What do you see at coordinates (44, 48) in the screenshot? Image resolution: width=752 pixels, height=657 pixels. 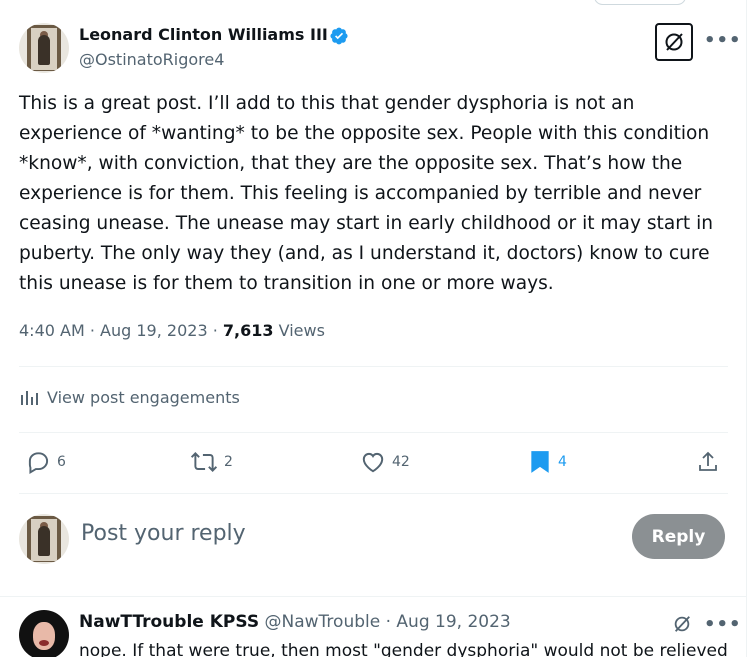 I see `author-avatar` at bounding box center [44, 48].